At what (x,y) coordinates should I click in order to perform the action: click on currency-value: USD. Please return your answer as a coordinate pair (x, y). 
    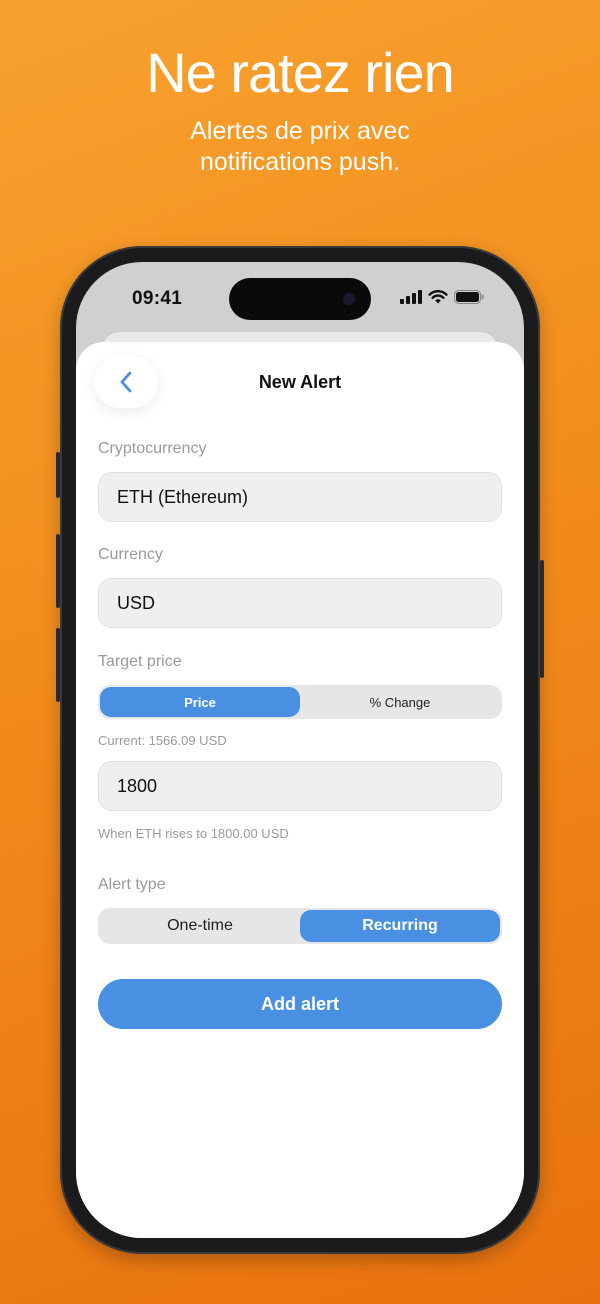
    Looking at the image, I should click on (136, 602).